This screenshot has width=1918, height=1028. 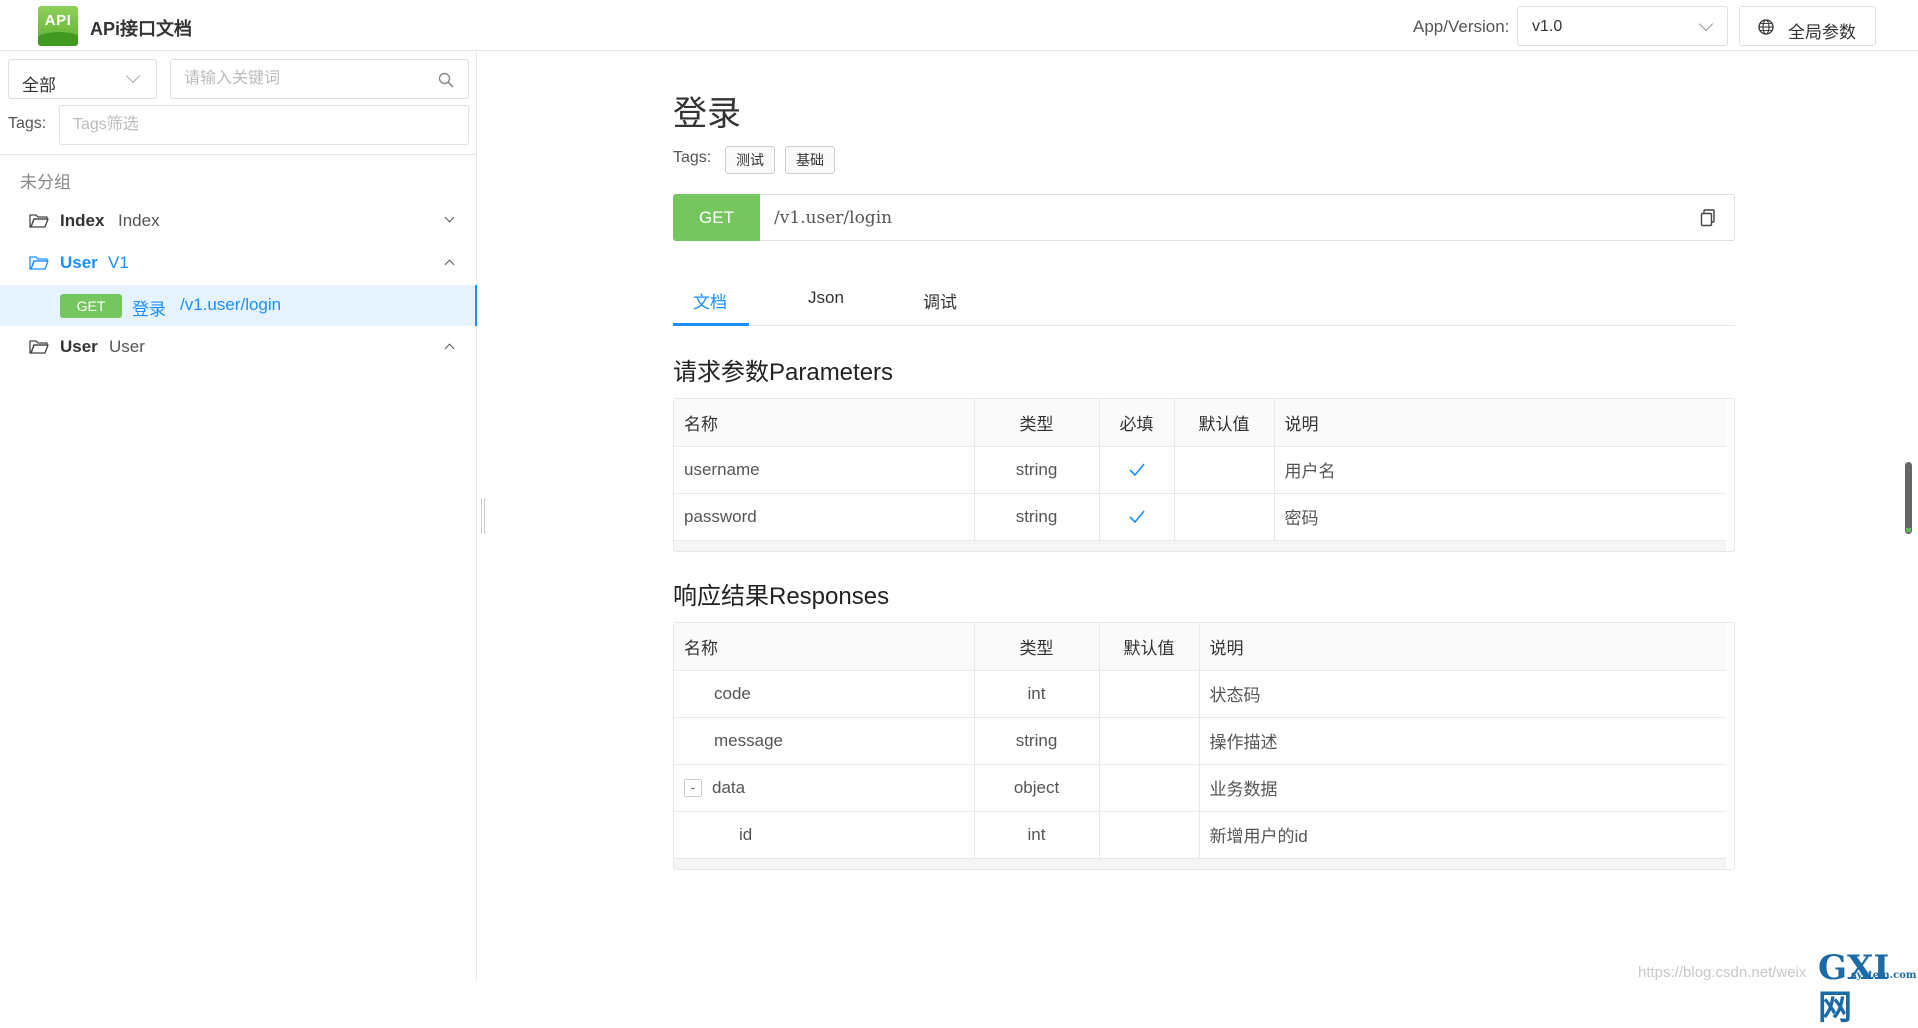 I want to click on responses-section-title: 响应结果Responses, so click(x=781, y=596).